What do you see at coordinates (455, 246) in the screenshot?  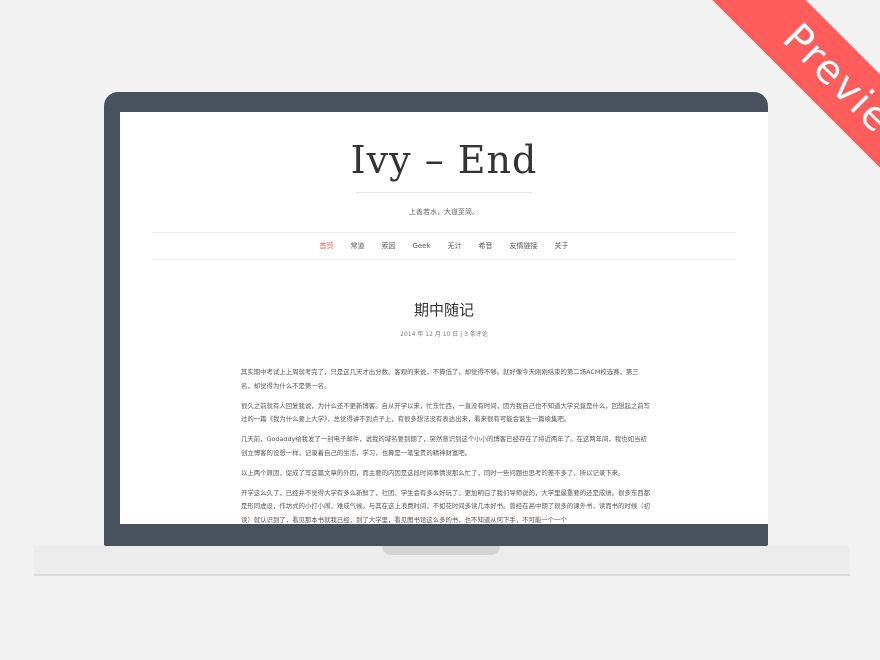 I see `nav-item-wuji: 无计` at bounding box center [455, 246].